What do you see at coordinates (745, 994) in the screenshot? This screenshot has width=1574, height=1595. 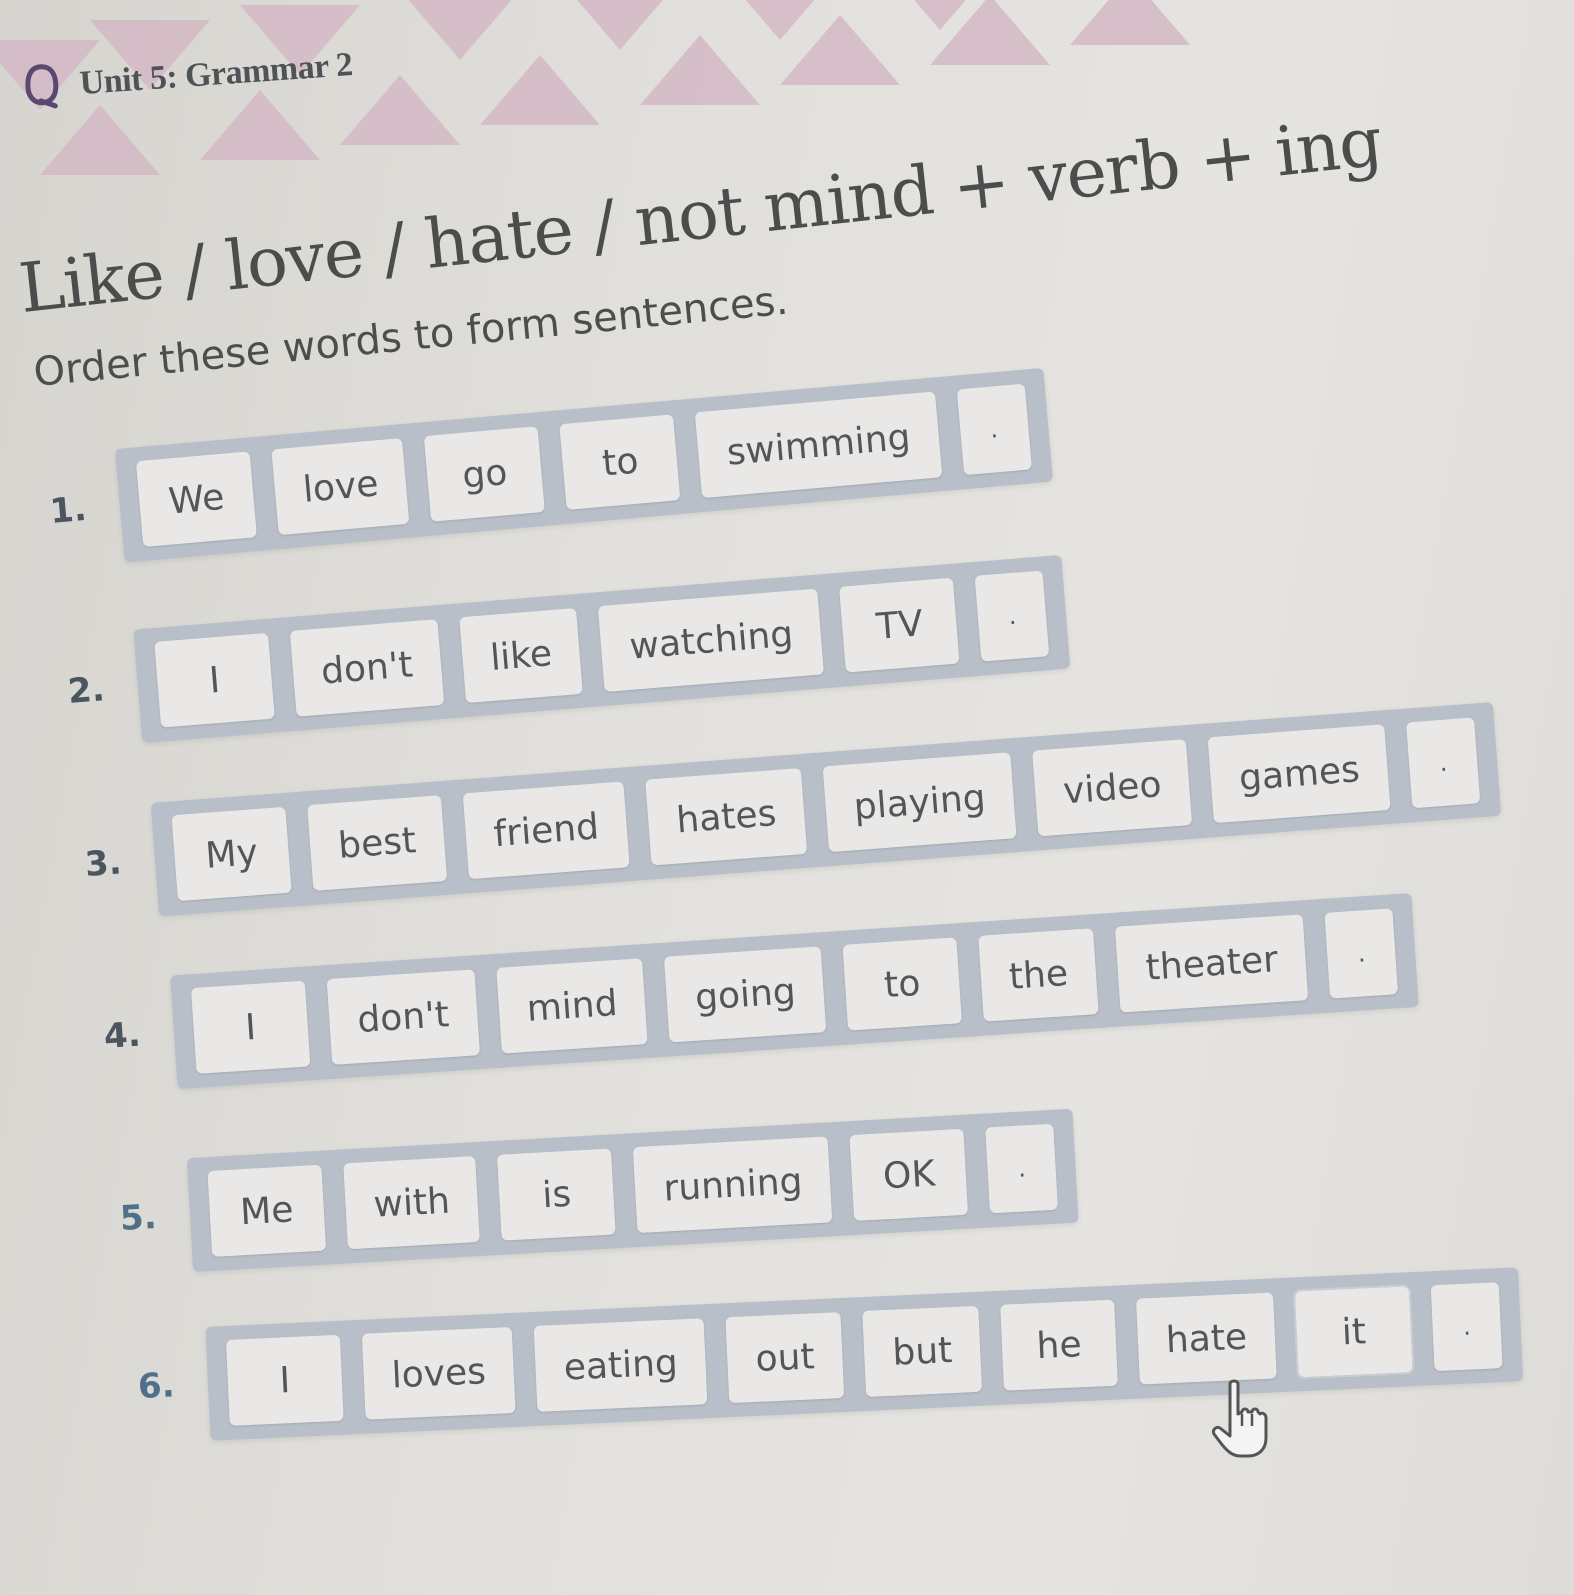 I see `word-tile: going` at bounding box center [745, 994].